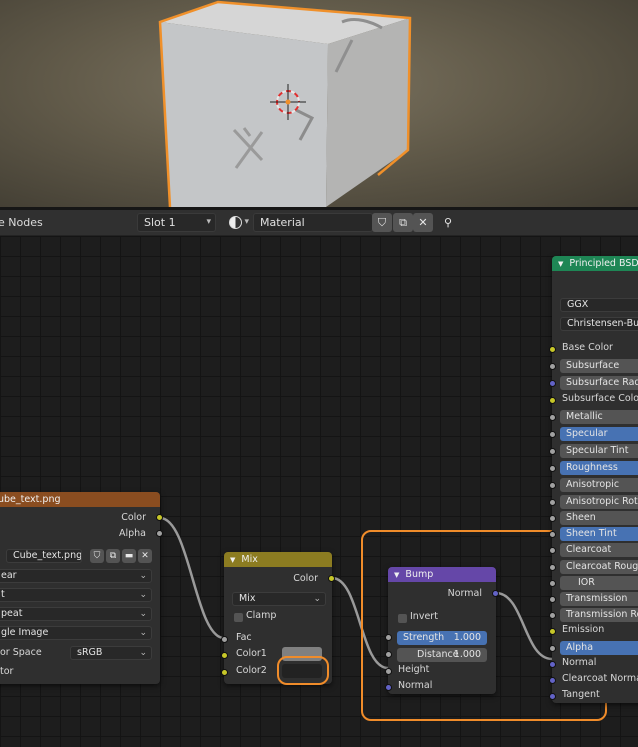  What do you see at coordinates (599, 451) in the screenshot?
I see `bsdf-input-specular-tint: Specular Tint` at bounding box center [599, 451].